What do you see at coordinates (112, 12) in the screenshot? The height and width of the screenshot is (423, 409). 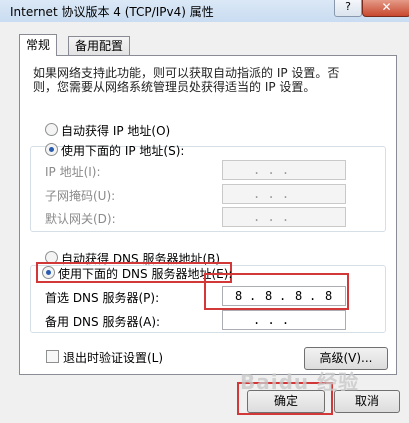 I see `window-title: Internet 协议版本 4 (TCP/IPv4) 属性` at bounding box center [112, 12].